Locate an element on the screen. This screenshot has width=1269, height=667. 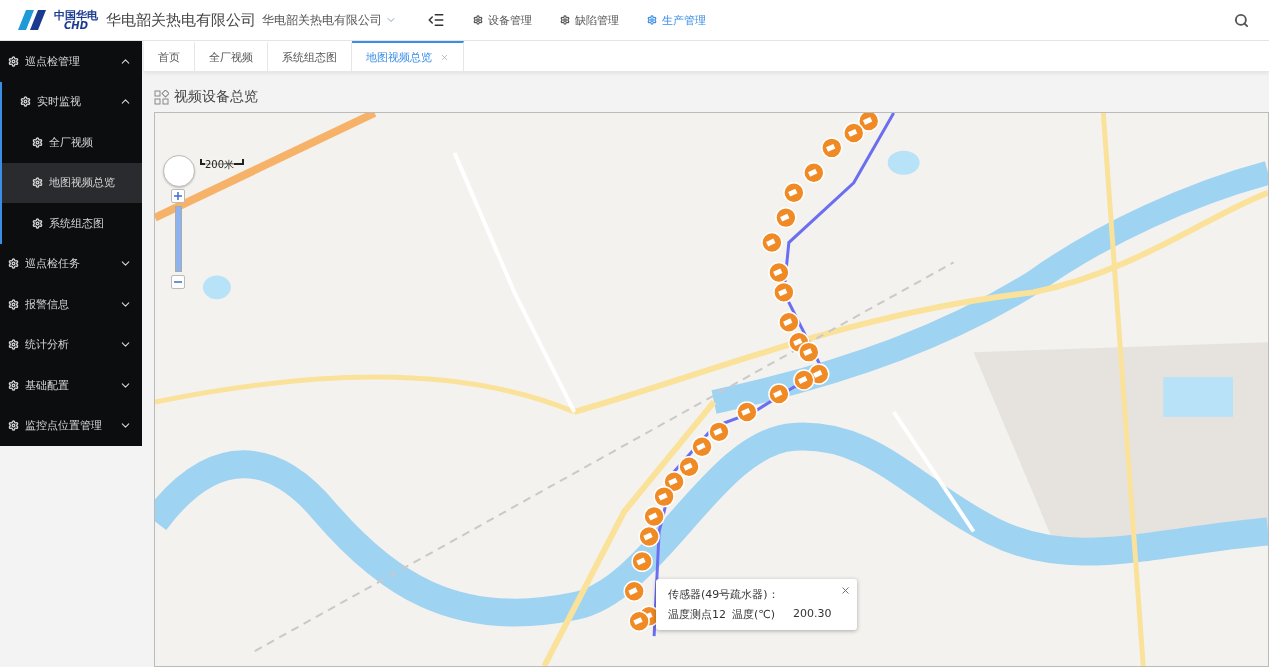
tab: 全厂视频 is located at coordinates (231, 56).